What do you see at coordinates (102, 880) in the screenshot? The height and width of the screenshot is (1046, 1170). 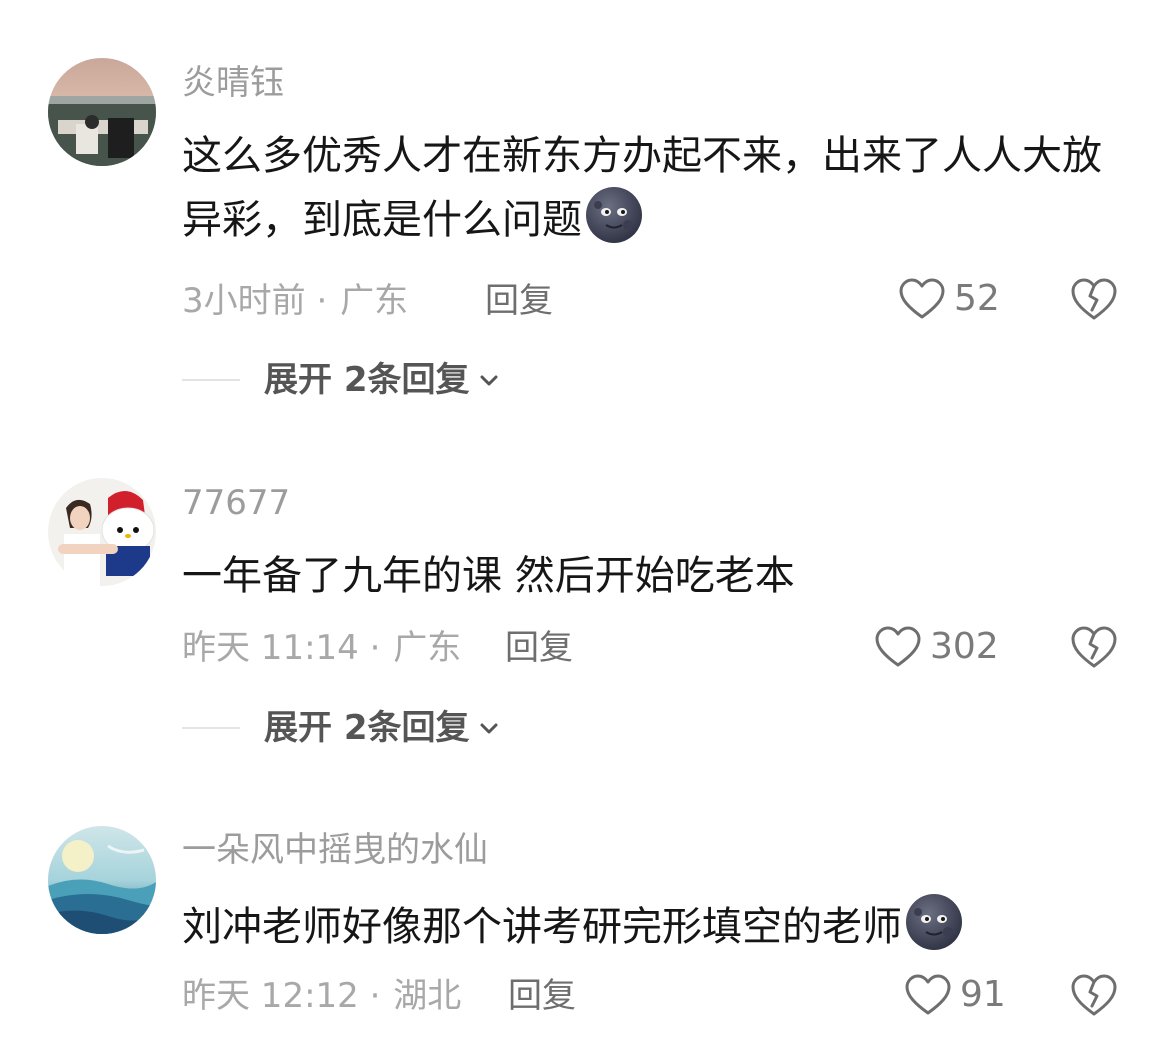 I see `avatar` at bounding box center [102, 880].